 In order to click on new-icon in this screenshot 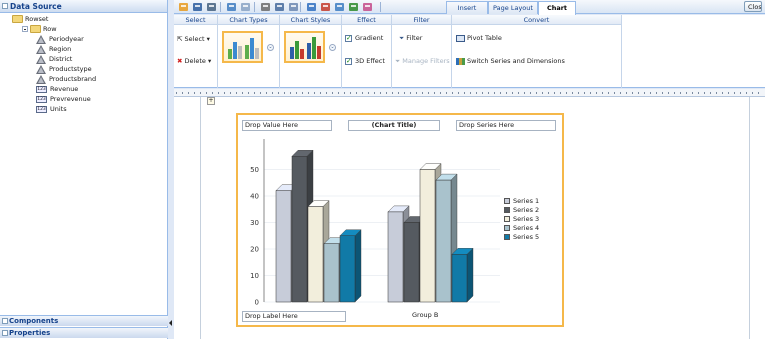, I will do `click(183, 7)`.